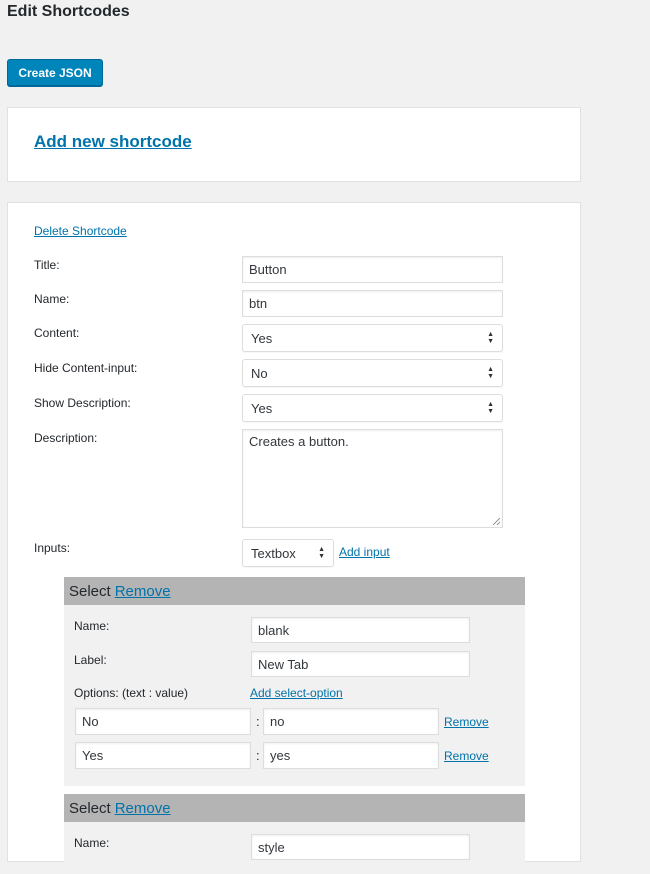 The width and height of the screenshot is (650, 874). I want to click on inputs-label: Inputs:, so click(52, 548).